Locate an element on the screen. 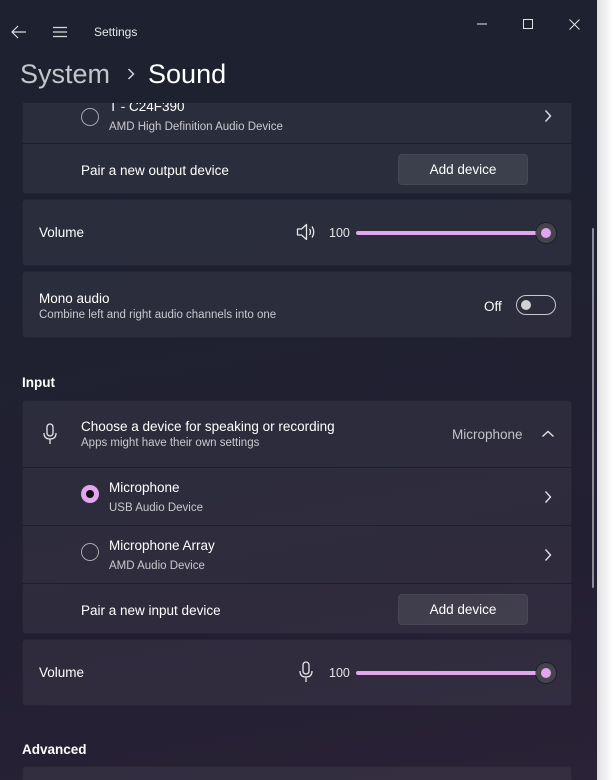 The height and width of the screenshot is (780, 613). pair-input-label: Pair a new input device is located at coordinates (151, 610).